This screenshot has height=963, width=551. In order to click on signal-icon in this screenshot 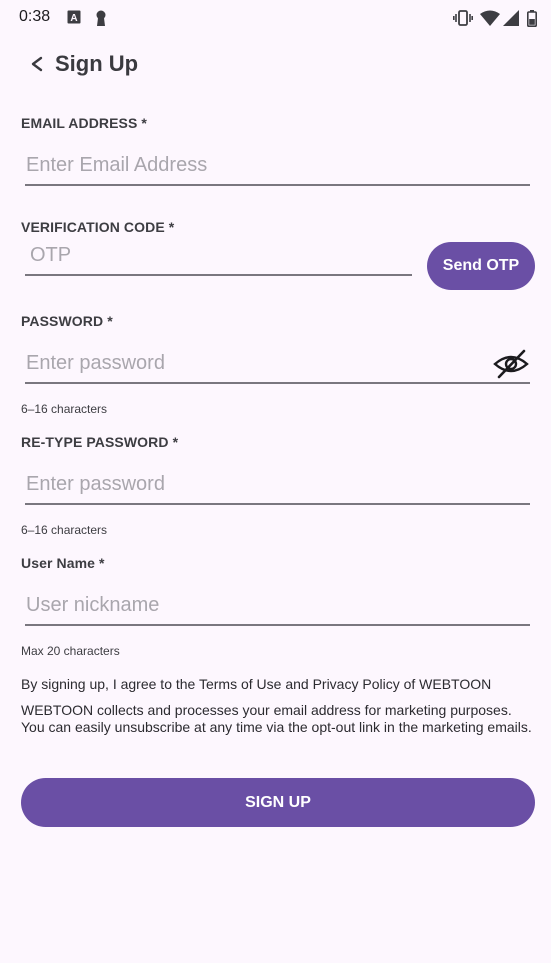, I will do `click(511, 18)`.